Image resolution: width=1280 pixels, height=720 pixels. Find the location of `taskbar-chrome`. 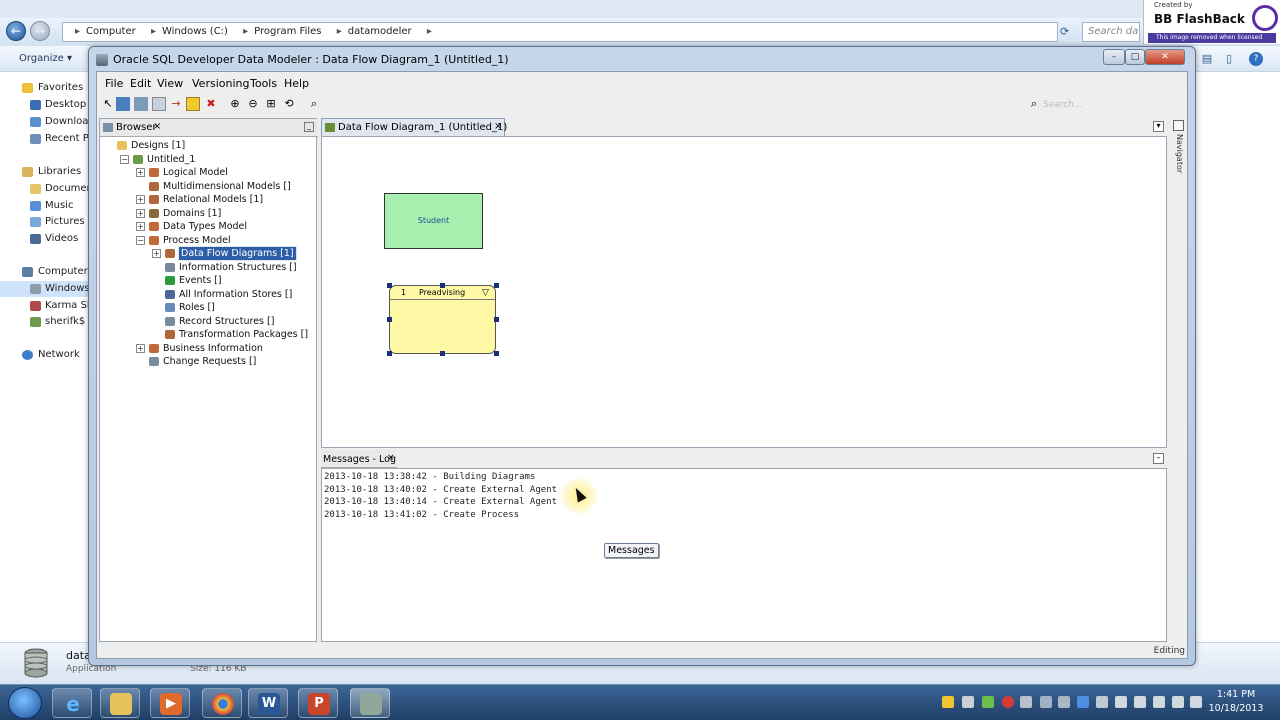

taskbar-chrome is located at coordinates (222, 703).